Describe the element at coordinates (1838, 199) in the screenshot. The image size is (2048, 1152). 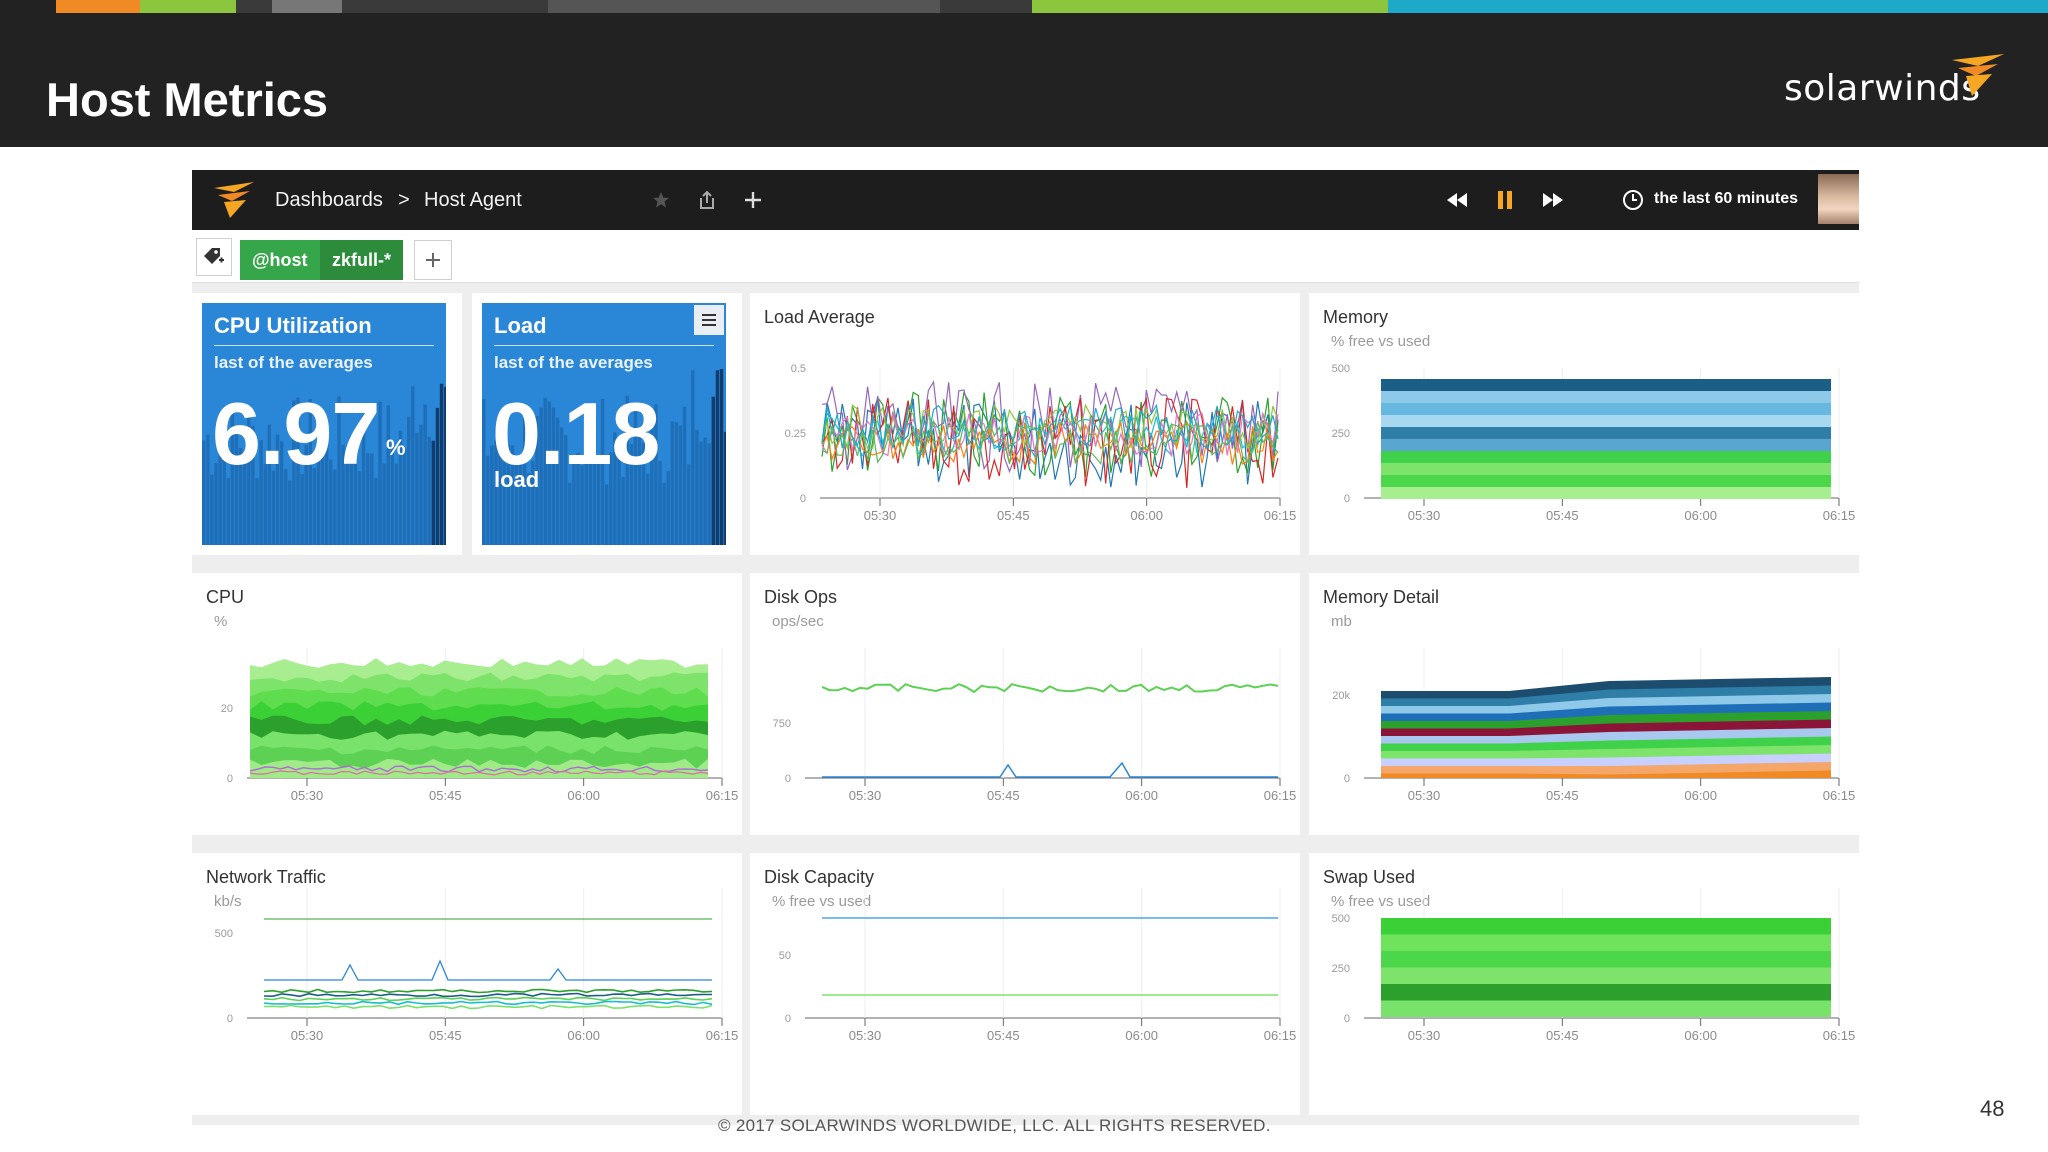
I see `avatar` at that location.